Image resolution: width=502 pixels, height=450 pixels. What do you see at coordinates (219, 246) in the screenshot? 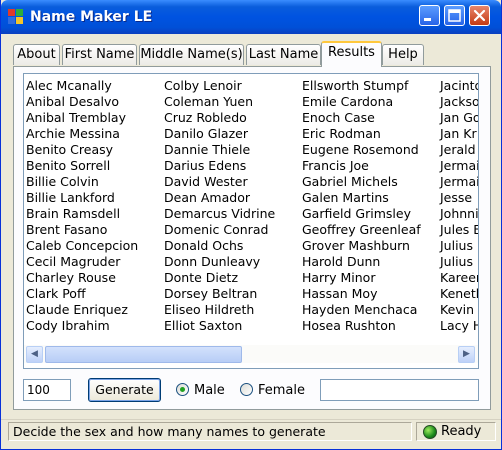
I see `list-item: Donald Ochs` at bounding box center [219, 246].